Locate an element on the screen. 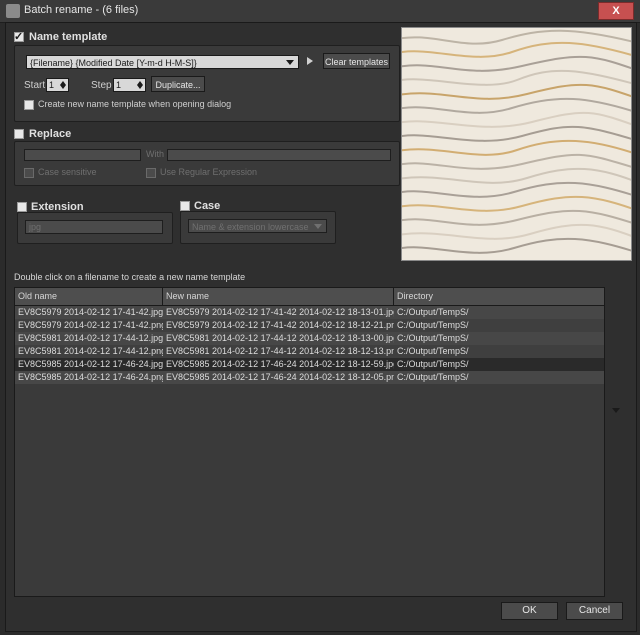 The width and height of the screenshot is (640, 635). create-new-template-checkbox is located at coordinates (29, 105).